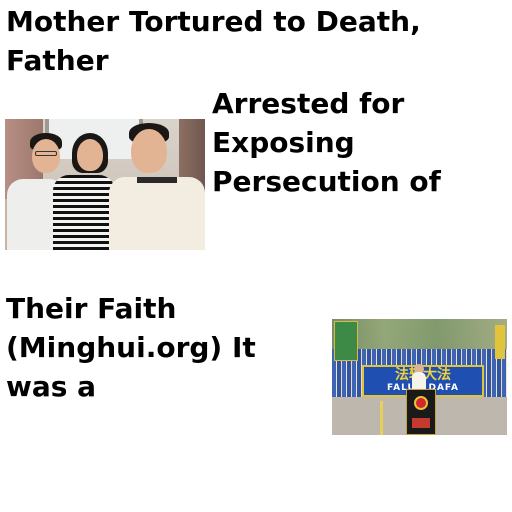 This screenshot has height=512, width=512. What do you see at coordinates (500, 342) in the screenshot?
I see `photo-yellow-flag` at bounding box center [500, 342].